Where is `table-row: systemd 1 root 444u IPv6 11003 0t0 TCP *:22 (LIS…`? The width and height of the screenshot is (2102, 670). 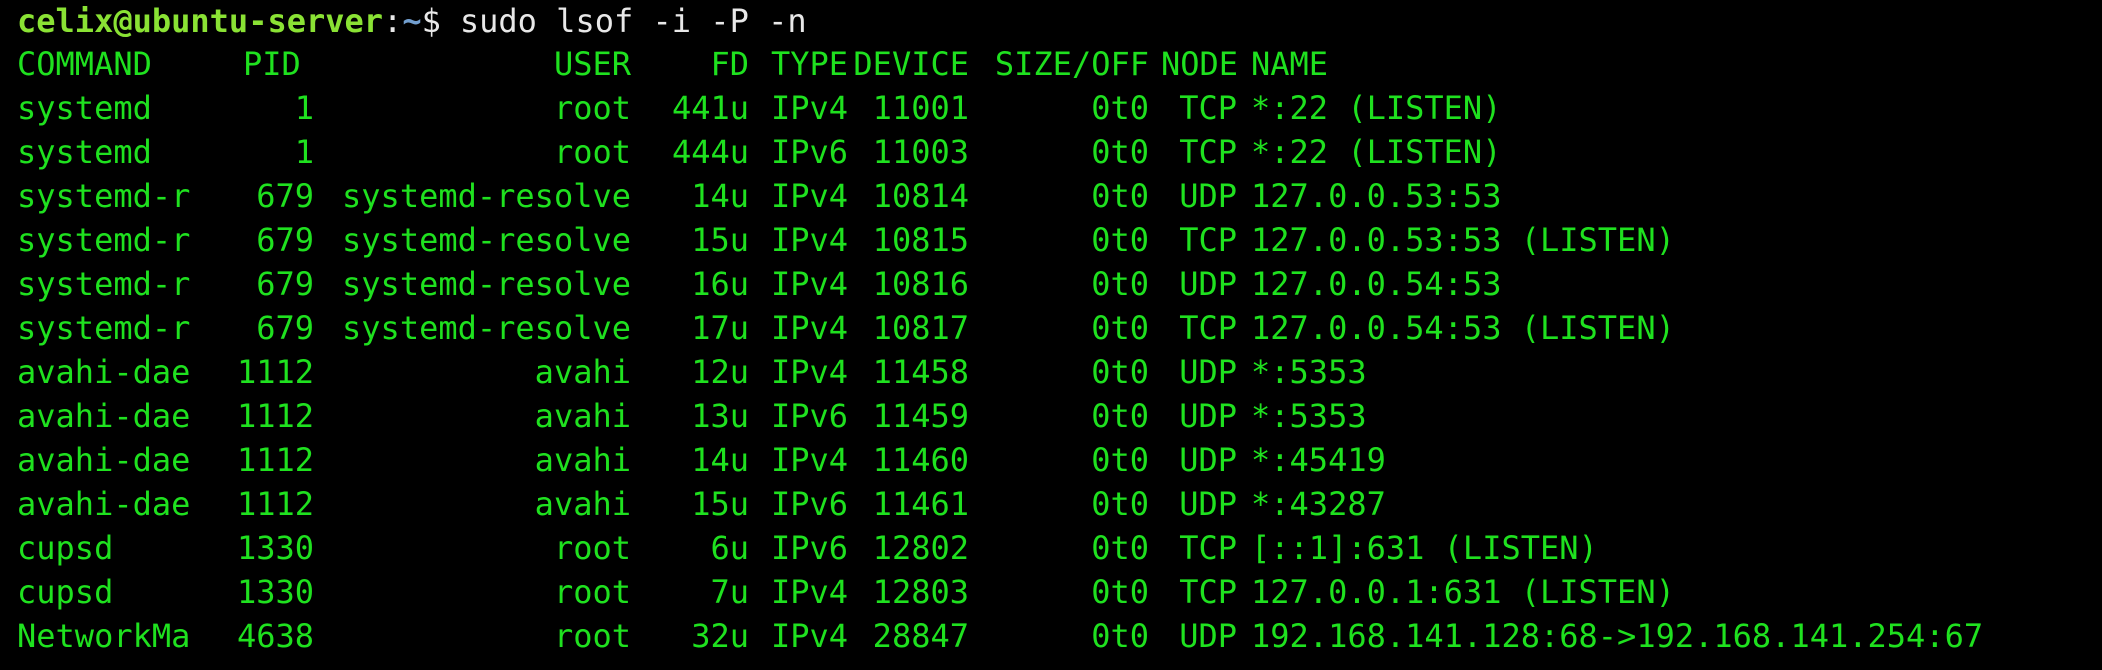 table-row: systemd 1 root 444u IPv6 11003 0t0 TCP *:22 (LIS… is located at coordinates (1059, 152).